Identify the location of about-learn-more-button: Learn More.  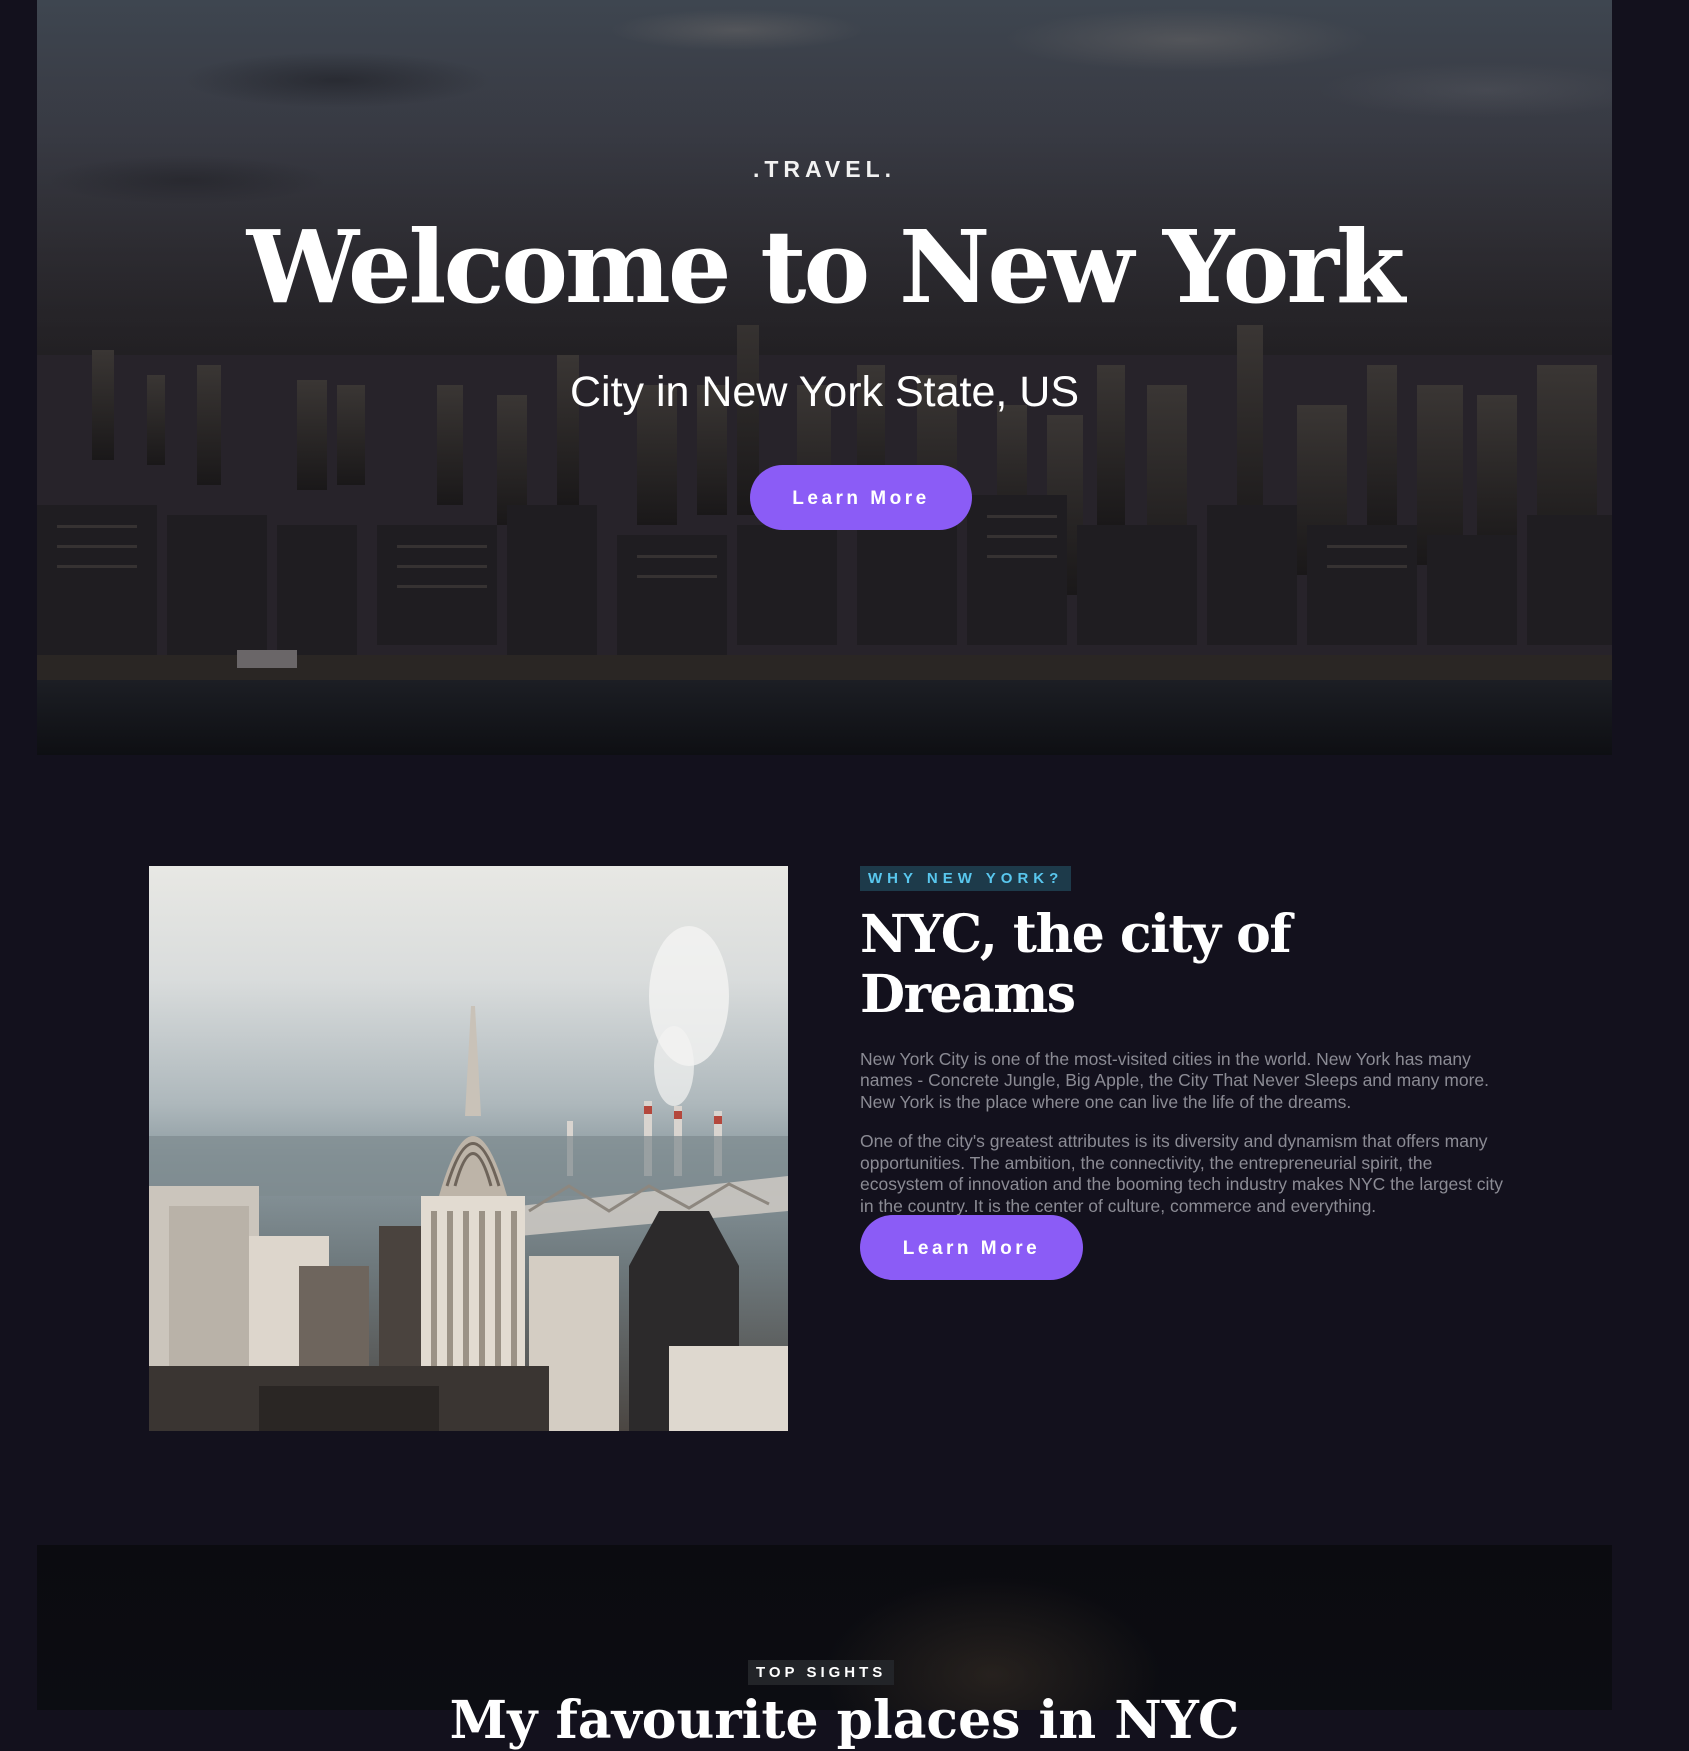
(971, 1247).